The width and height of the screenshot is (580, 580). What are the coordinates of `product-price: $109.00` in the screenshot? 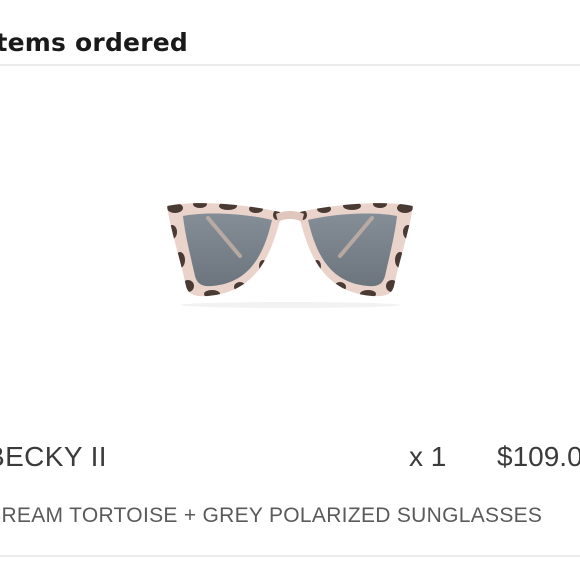 It's located at (538, 456).